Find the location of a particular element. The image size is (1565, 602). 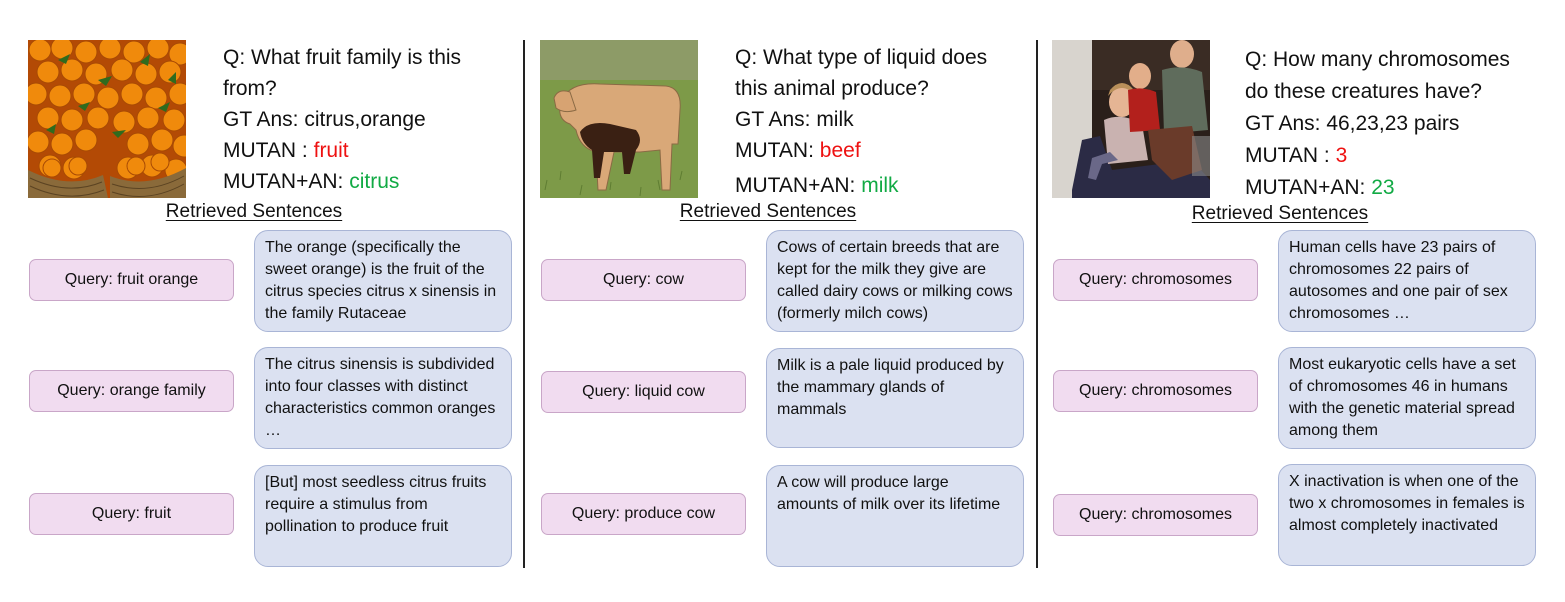

mutan-an-answer: 23 is located at coordinates (1383, 187).